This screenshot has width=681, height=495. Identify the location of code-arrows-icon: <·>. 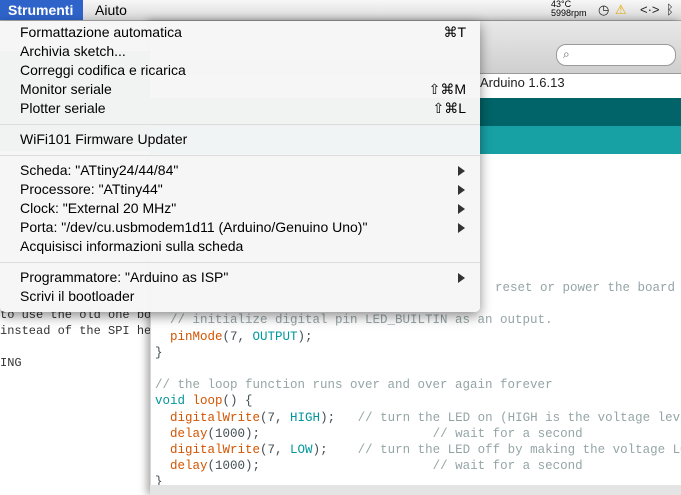
(650, 10).